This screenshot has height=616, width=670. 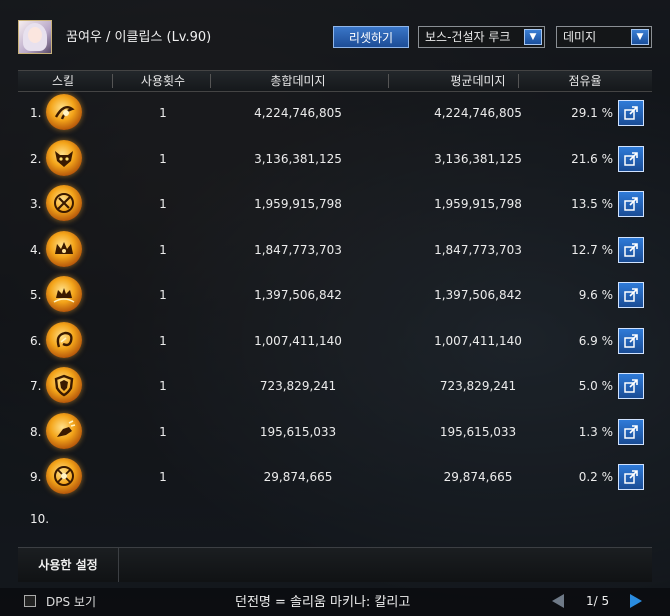 I want to click on crossed-slash-icon, so click(x=64, y=203).